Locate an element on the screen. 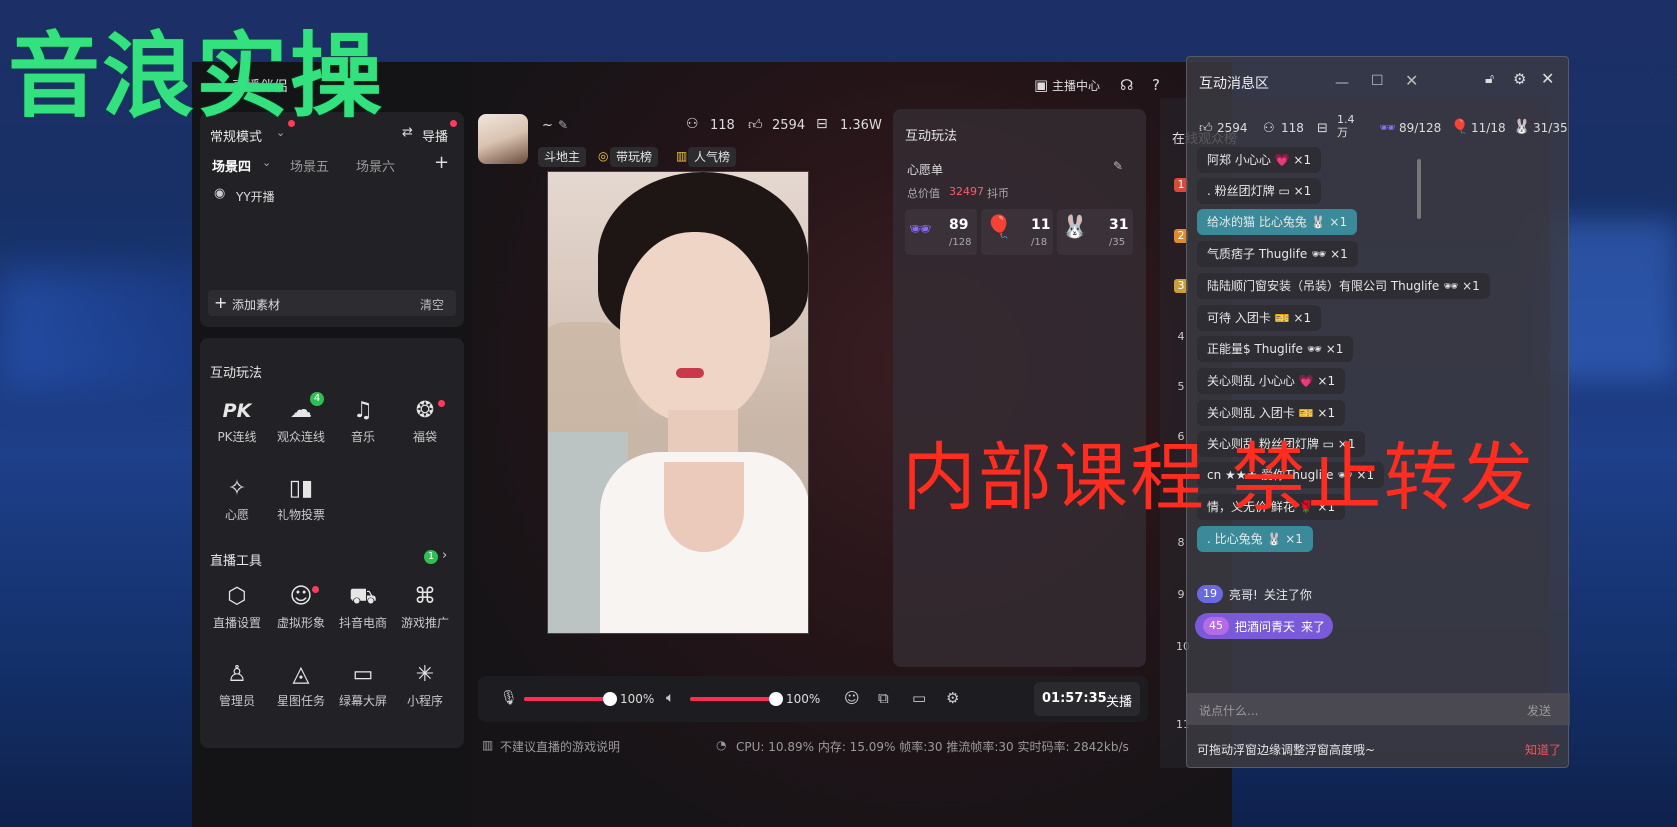  wish-item: 🎈 11 /18 is located at coordinates (1017, 232).